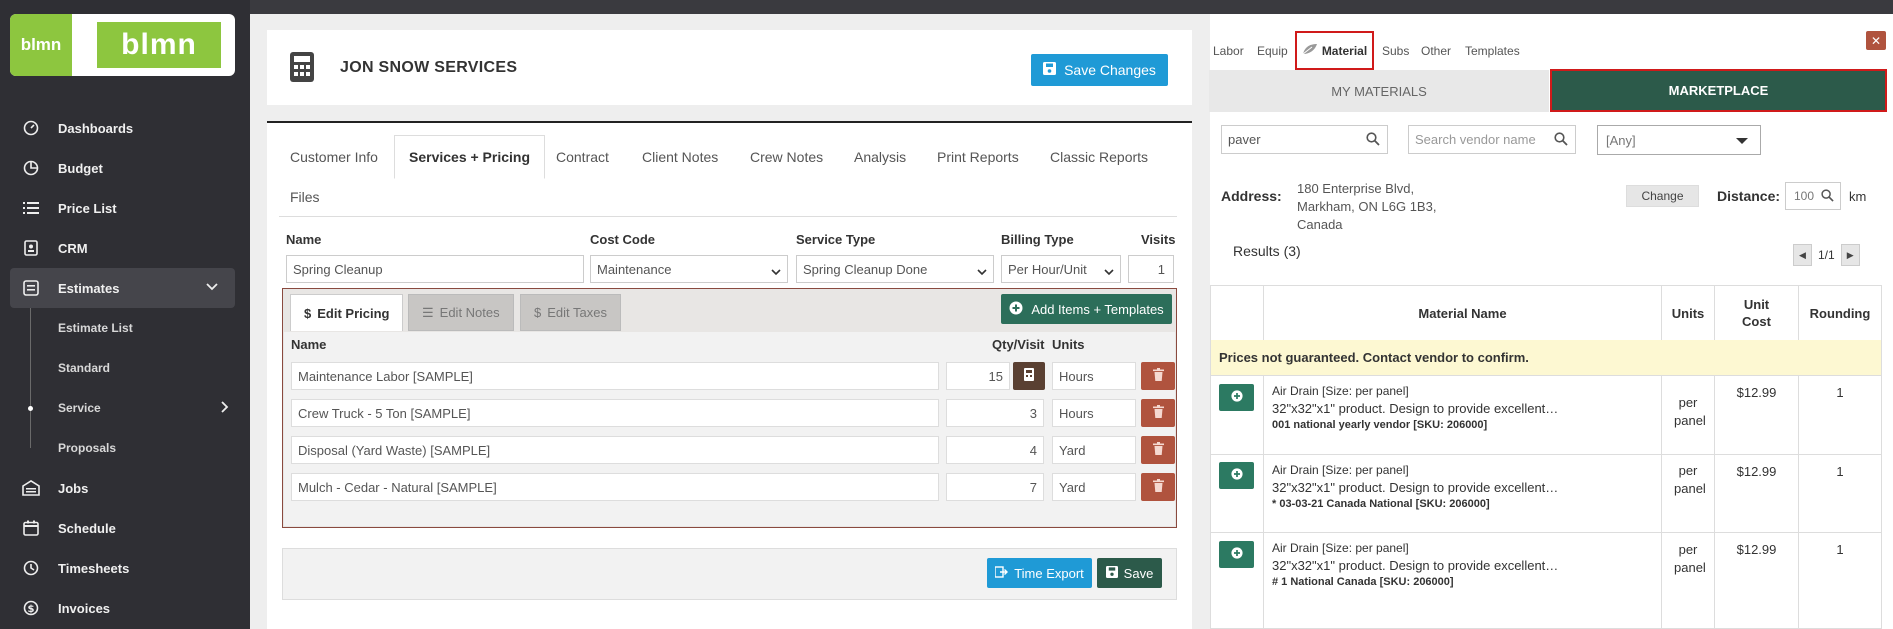 The image size is (1893, 629). I want to click on billing-type-select: Per Hour/Unit, so click(1061, 269).